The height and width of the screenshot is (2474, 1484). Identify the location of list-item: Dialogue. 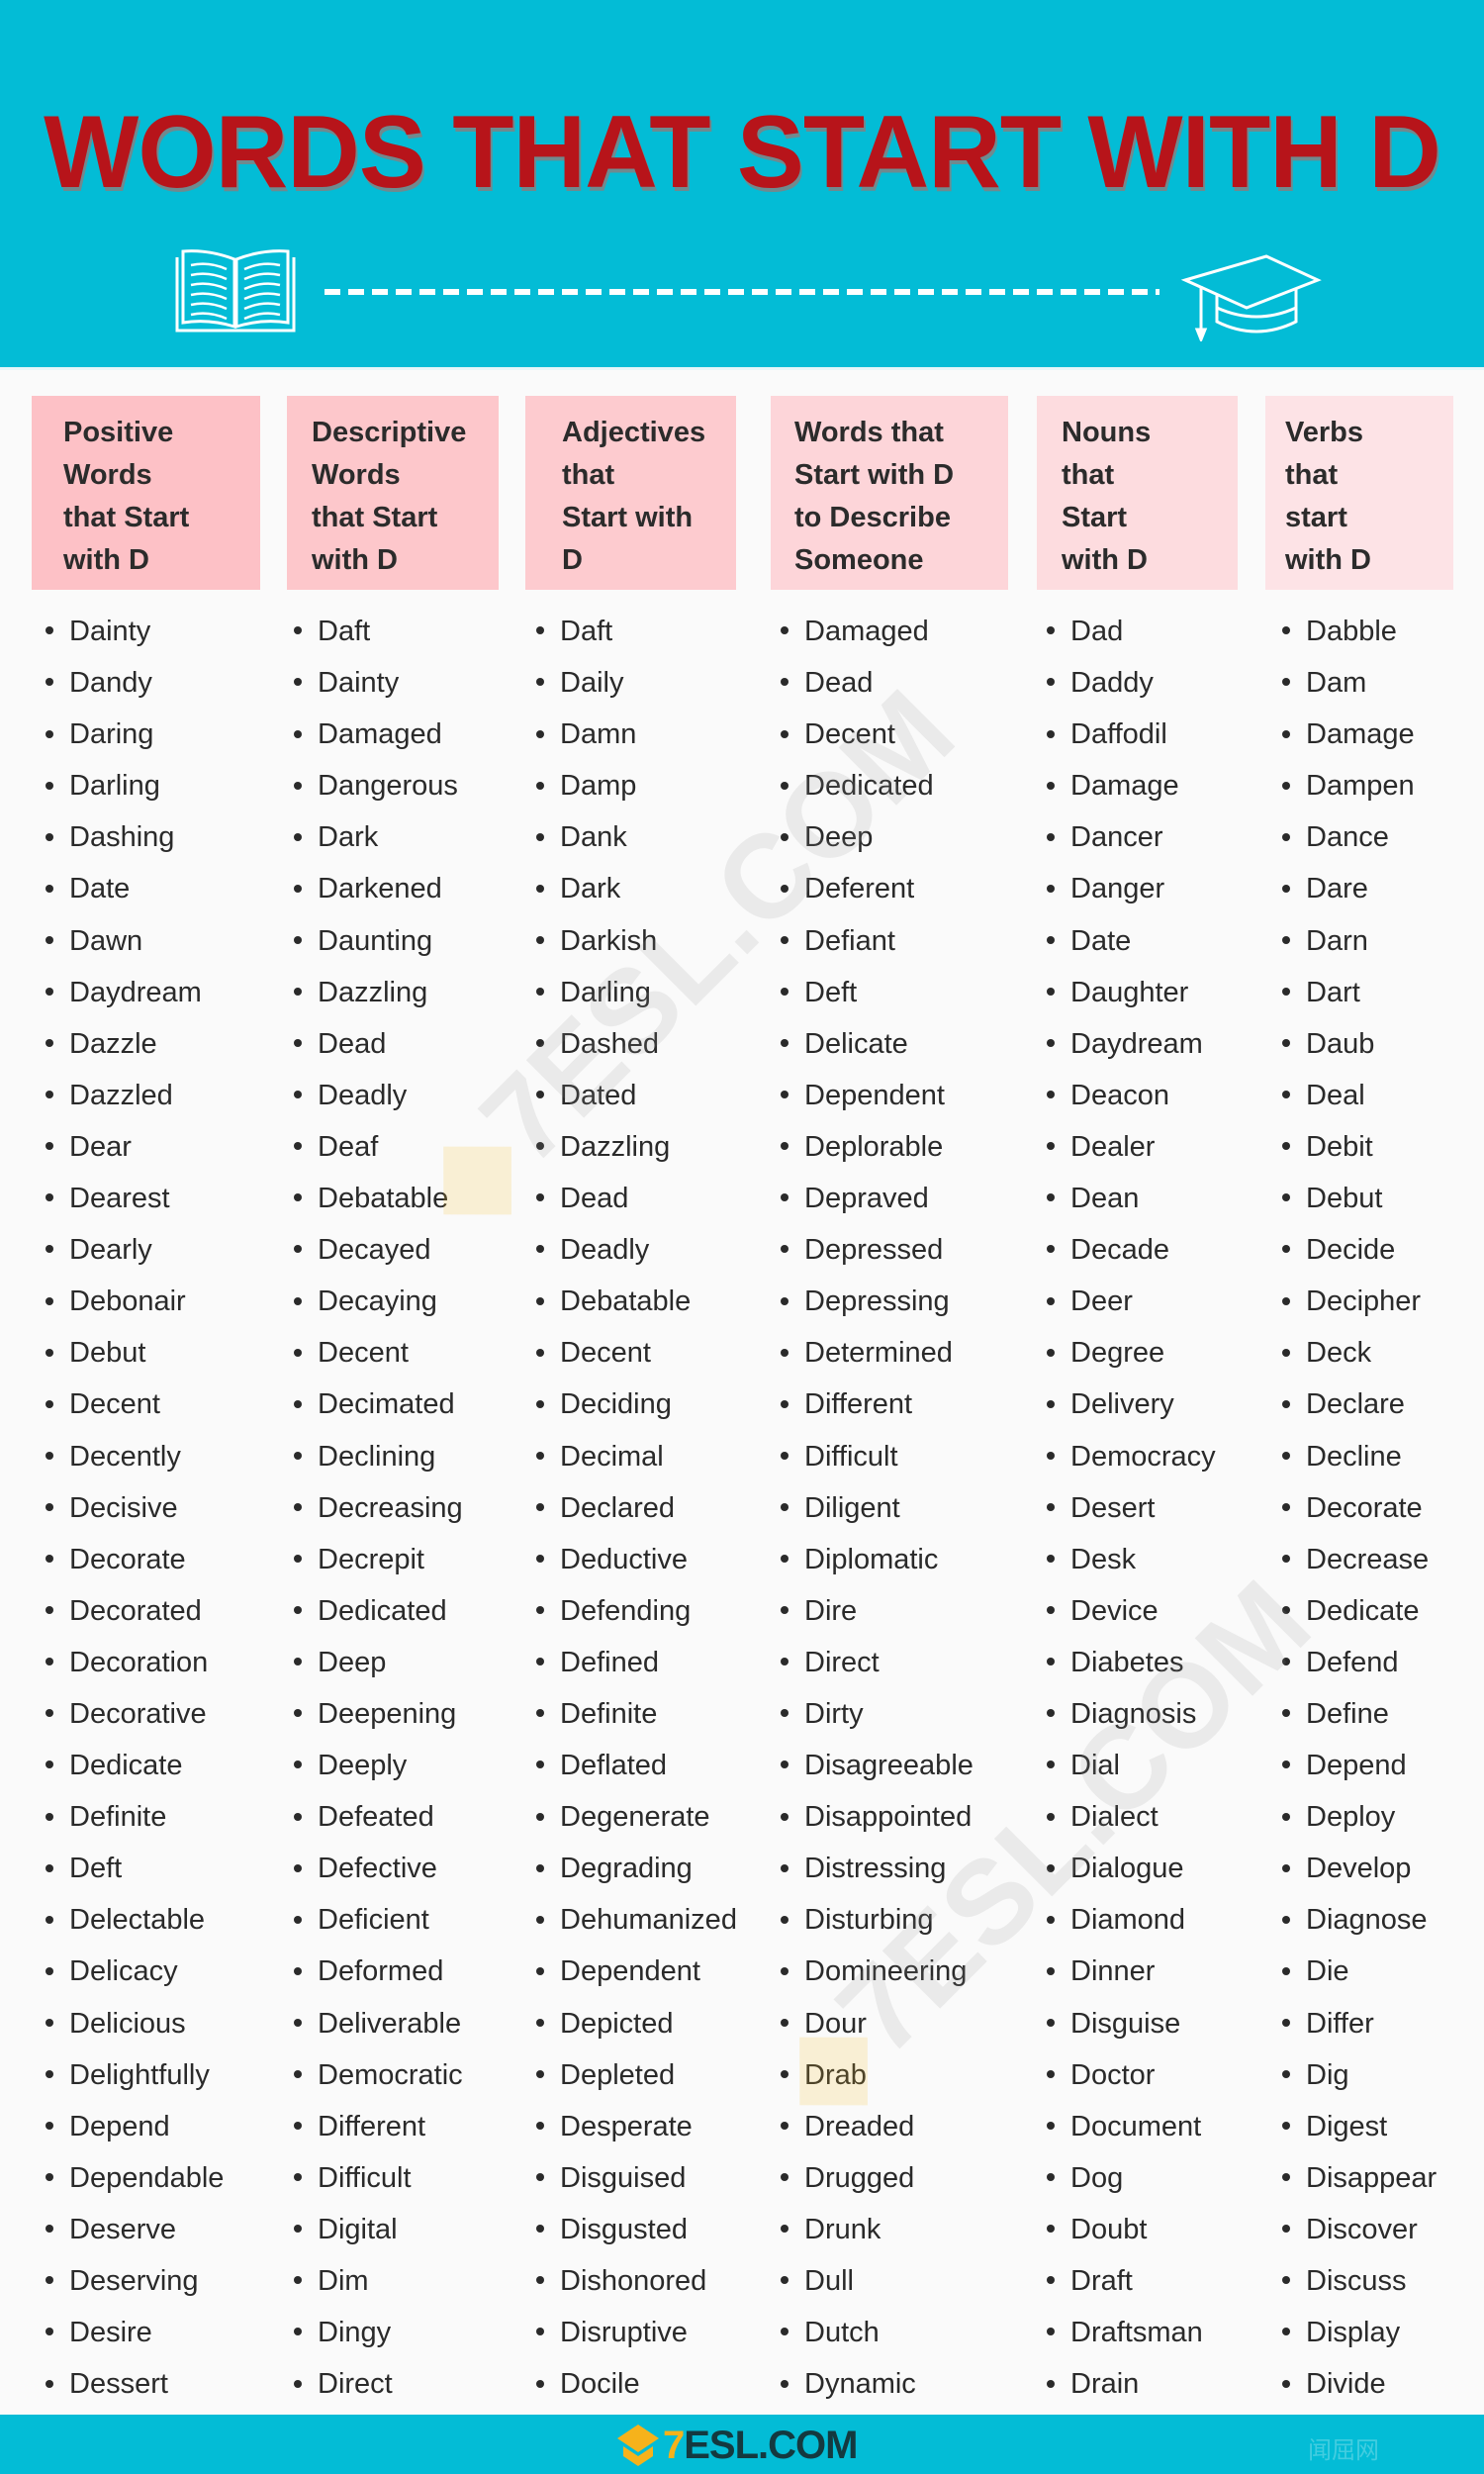
(1131, 1869).